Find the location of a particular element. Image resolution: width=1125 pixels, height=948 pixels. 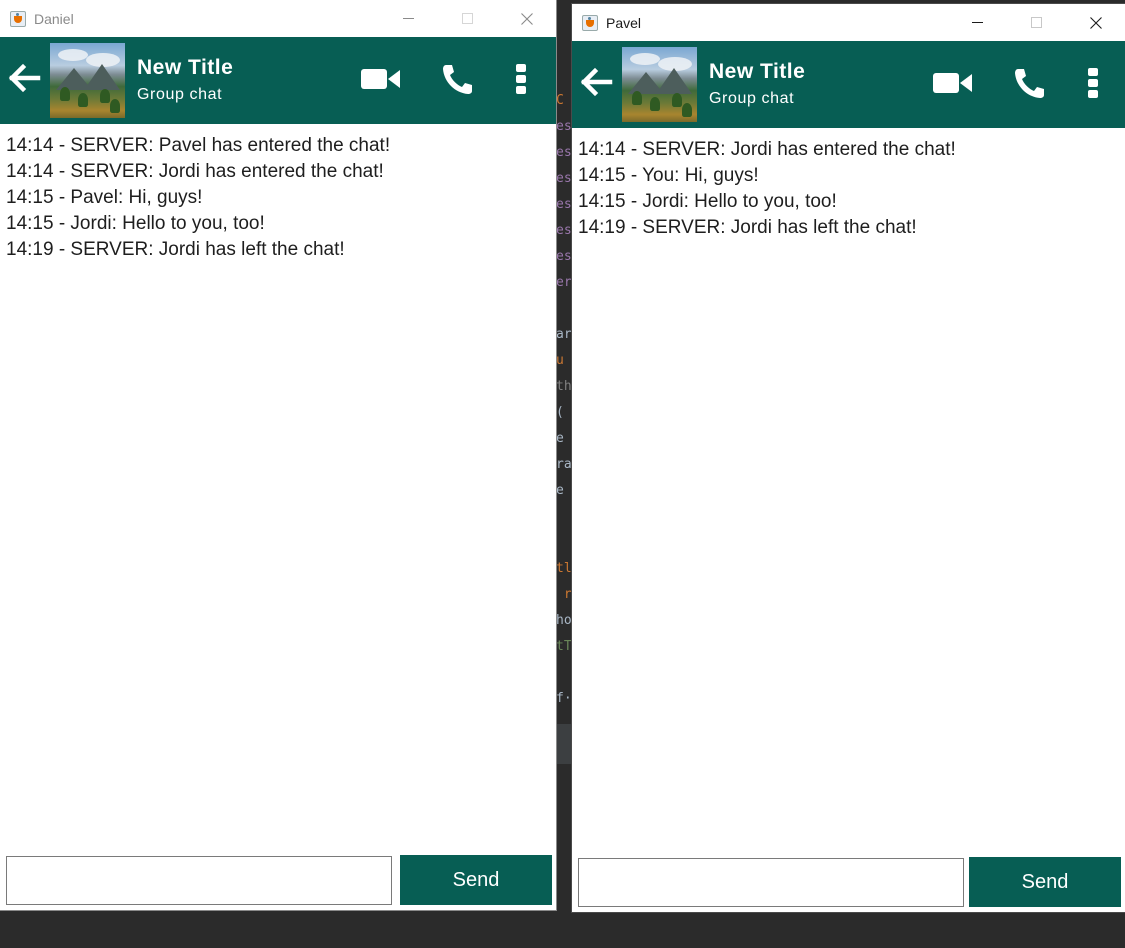

title-bar: Daniel is located at coordinates (278, 18).